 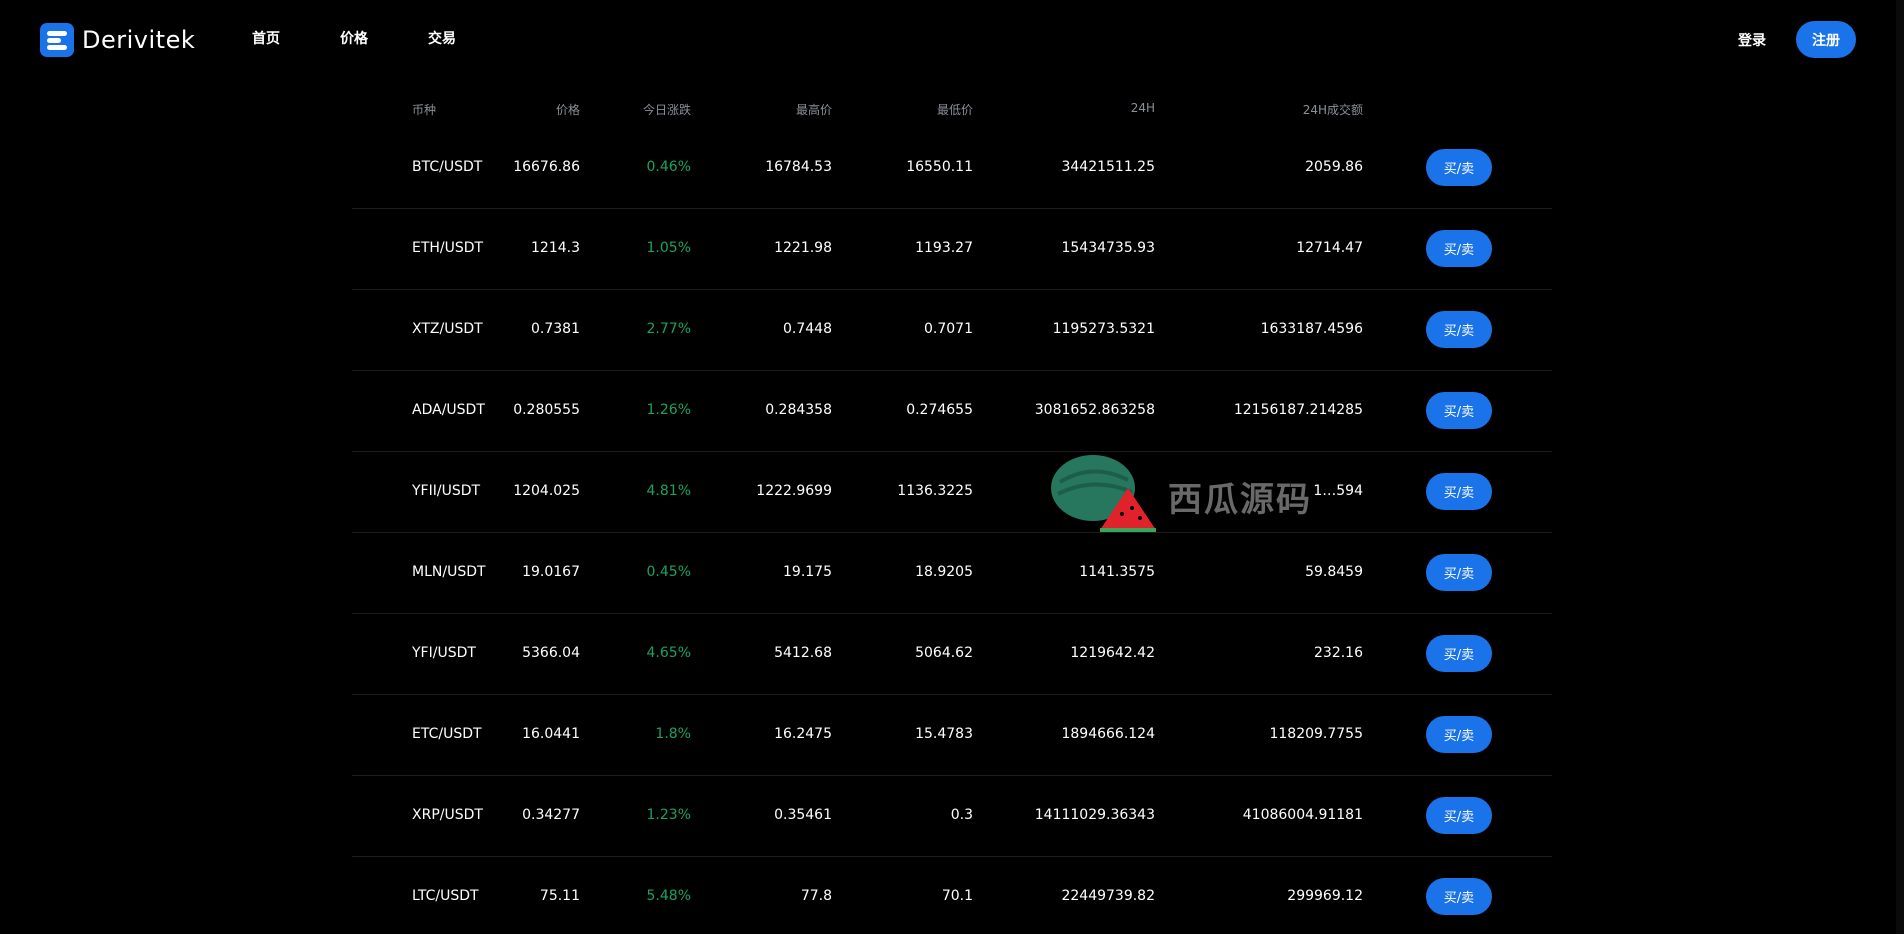 I want to click on brand-name: Derivitek, so click(x=139, y=40).